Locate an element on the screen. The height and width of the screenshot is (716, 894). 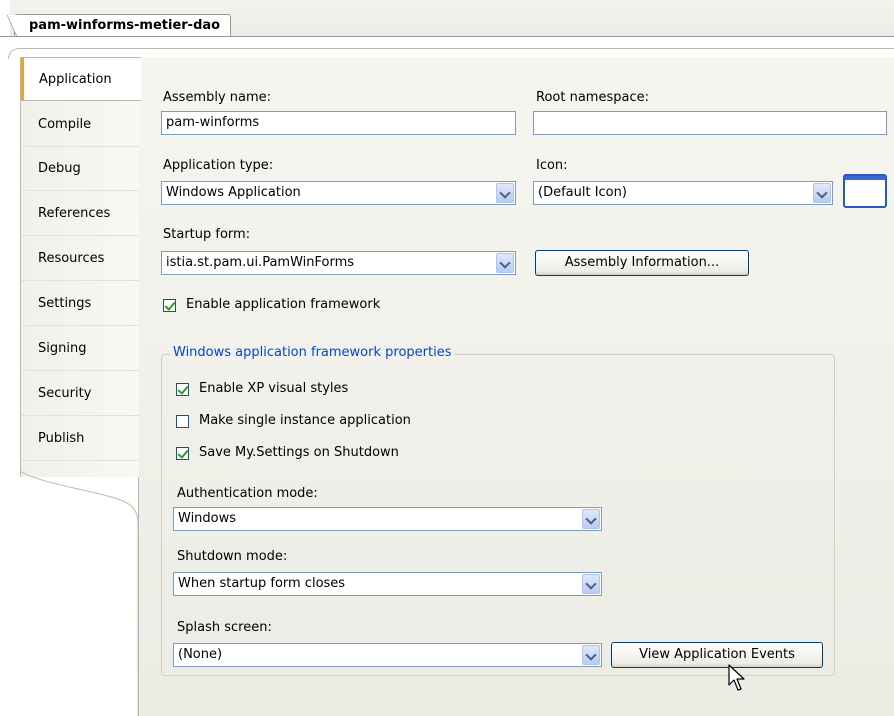
sidebar-item-label: Compile is located at coordinates (65, 124).